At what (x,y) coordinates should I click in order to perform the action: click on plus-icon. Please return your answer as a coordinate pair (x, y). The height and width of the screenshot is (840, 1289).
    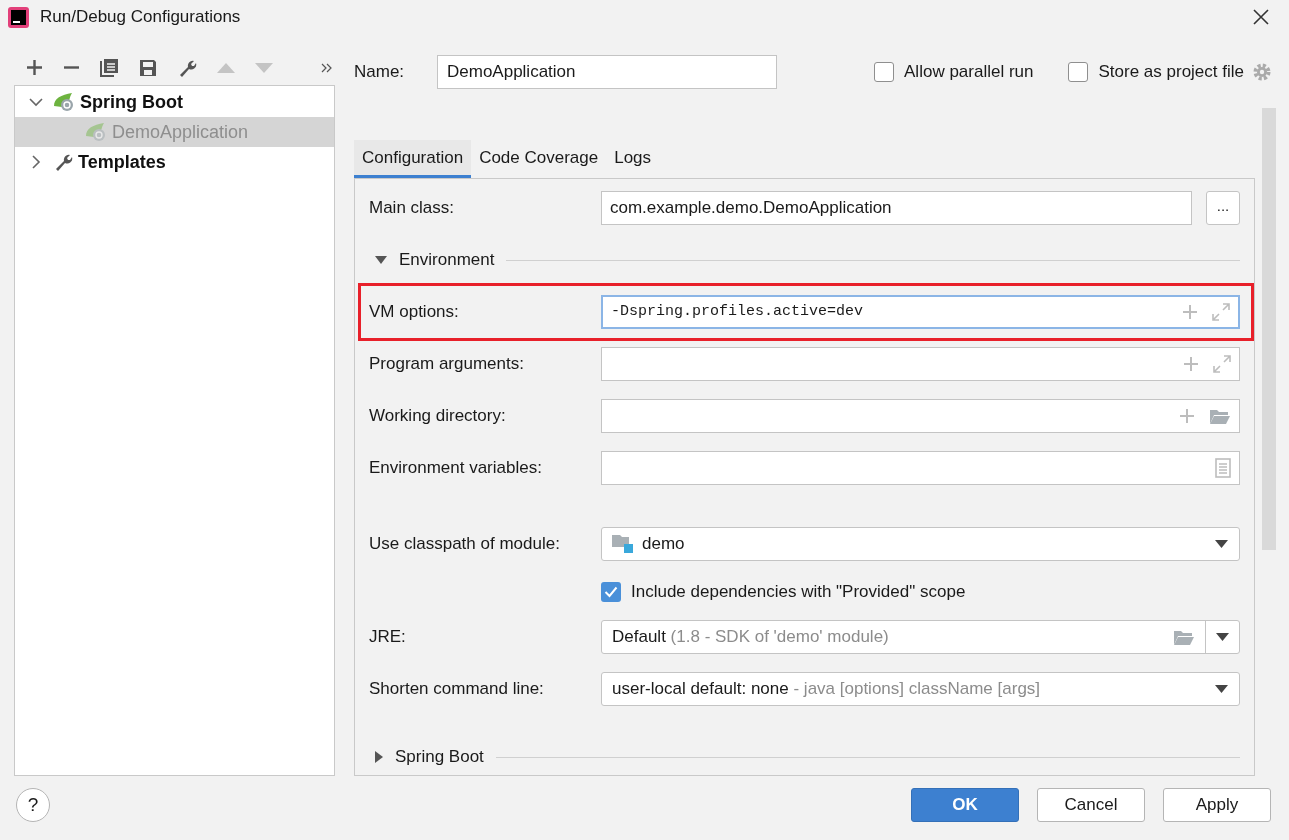
    Looking at the image, I should click on (34, 67).